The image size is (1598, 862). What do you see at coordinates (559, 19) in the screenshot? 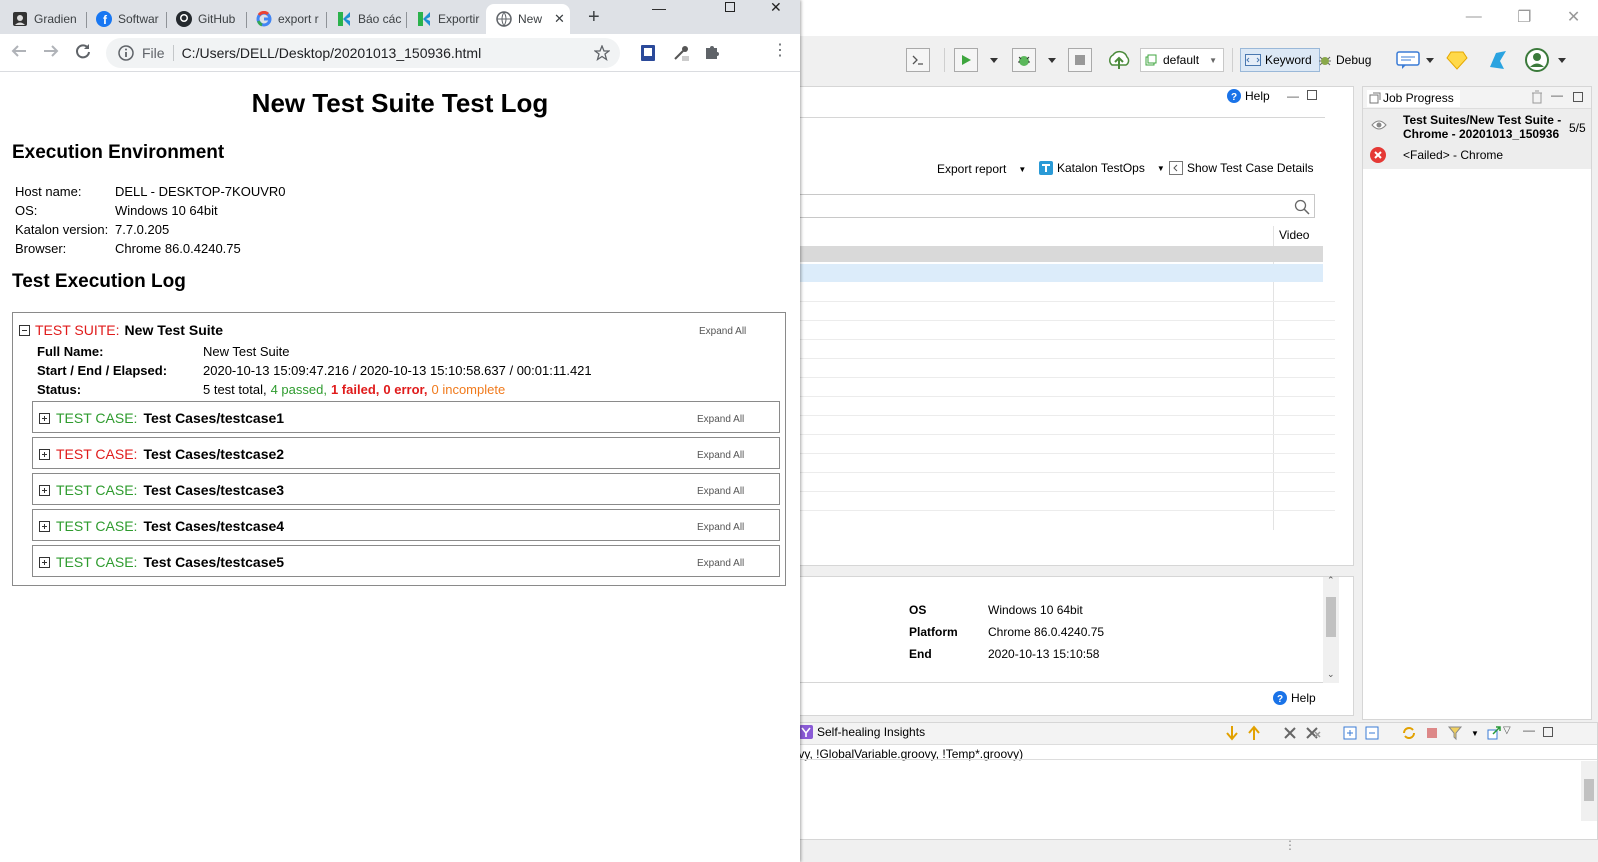
I see `tab-close-icon: ✕` at bounding box center [559, 19].